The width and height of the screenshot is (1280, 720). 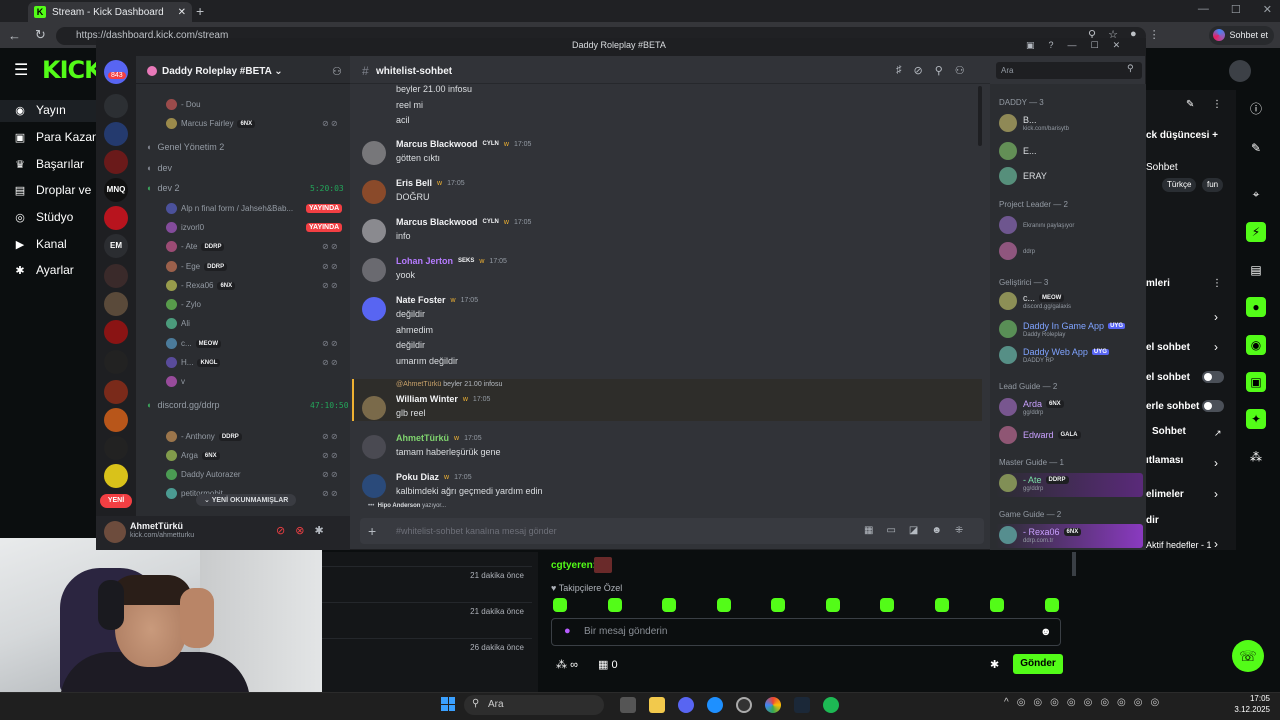 What do you see at coordinates (1190, 104) in the screenshot?
I see `edit-icon: ✎` at bounding box center [1190, 104].